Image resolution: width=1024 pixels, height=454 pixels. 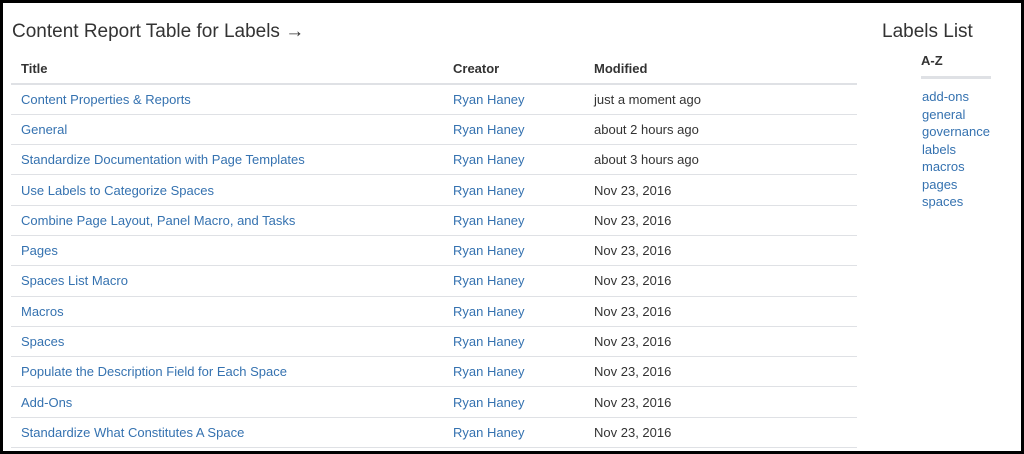 What do you see at coordinates (967, 185) in the screenshot?
I see `labels-list-item: pages` at bounding box center [967, 185].